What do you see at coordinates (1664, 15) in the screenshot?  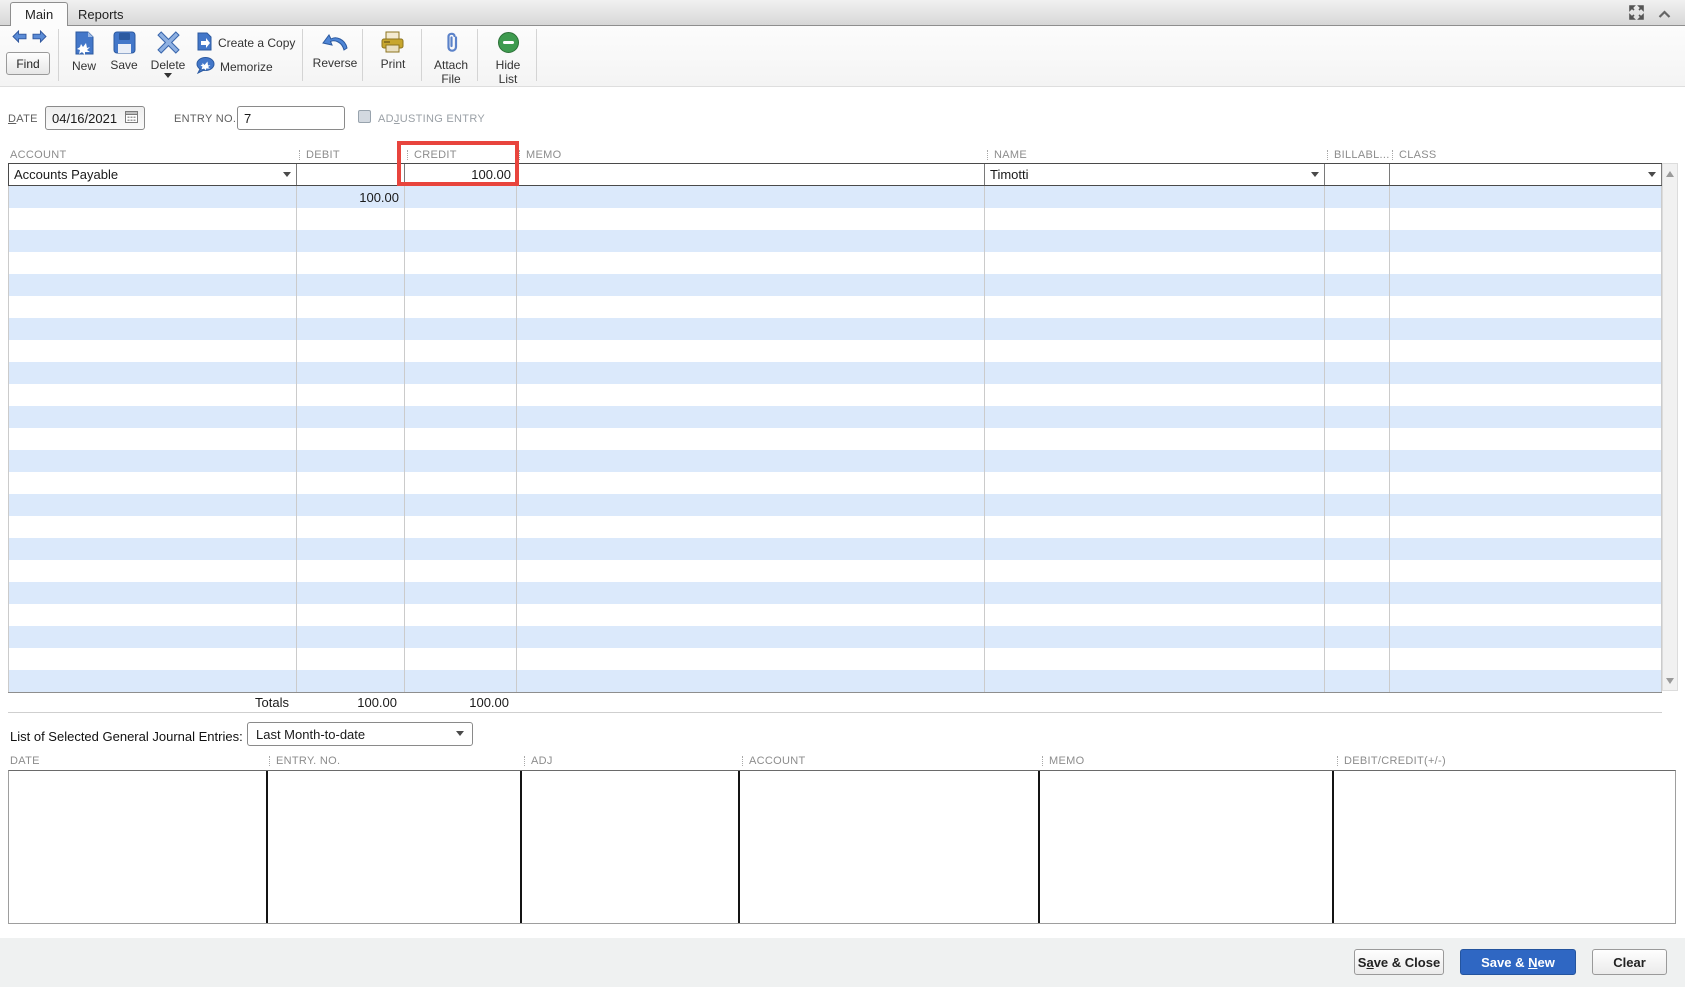 I see `chevron-up-icon` at bounding box center [1664, 15].